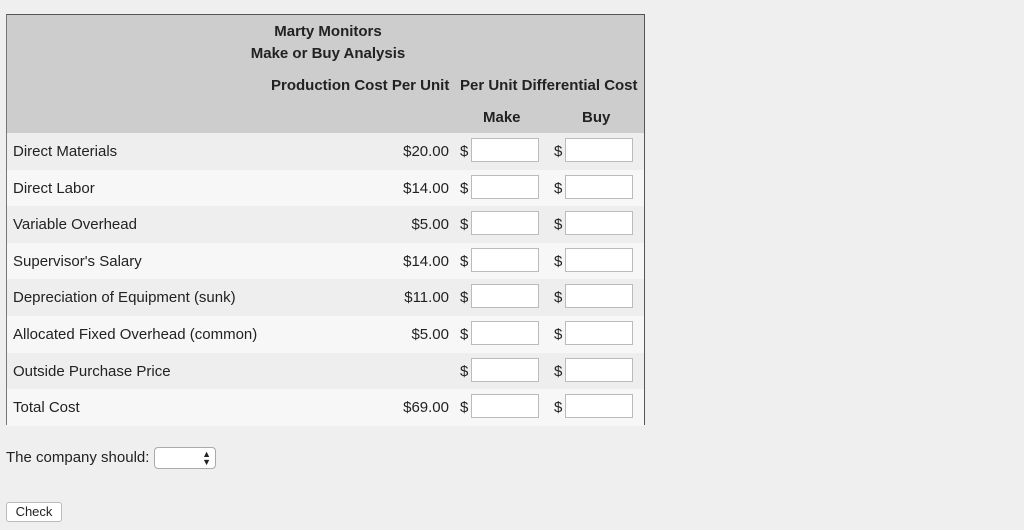 Image resolution: width=1024 pixels, height=530 pixels. Describe the element at coordinates (596, 117) in the screenshot. I see `buy-header: Buy` at that location.